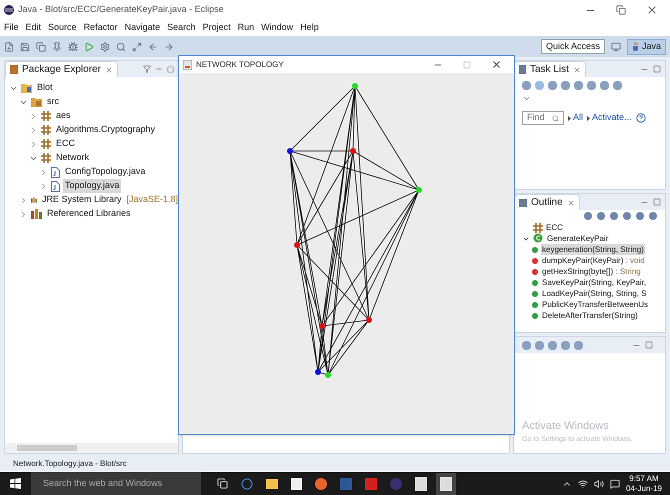 Image resolution: width=670 pixels, height=495 pixels. Describe the element at coordinates (594, 282) in the screenshot. I see `outline-item: SaveKeyPair(String, KeyPair,` at that location.